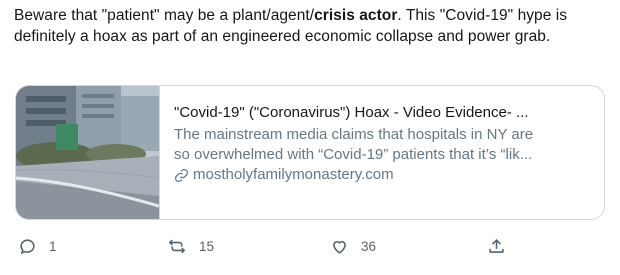 This screenshot has width=620, height=275. I want to click on card-domain: mostholyfamilymonastery.com, so click(385, 175).